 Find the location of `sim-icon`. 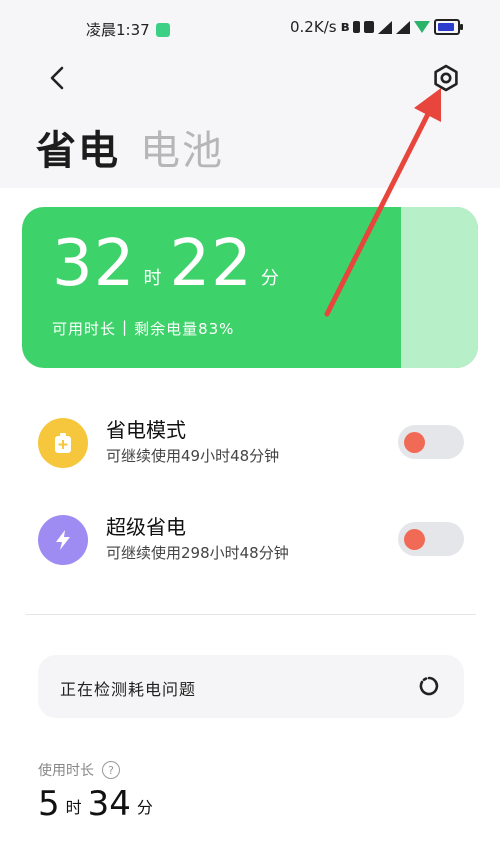

sim-icon is located at coordinates (357, 27).